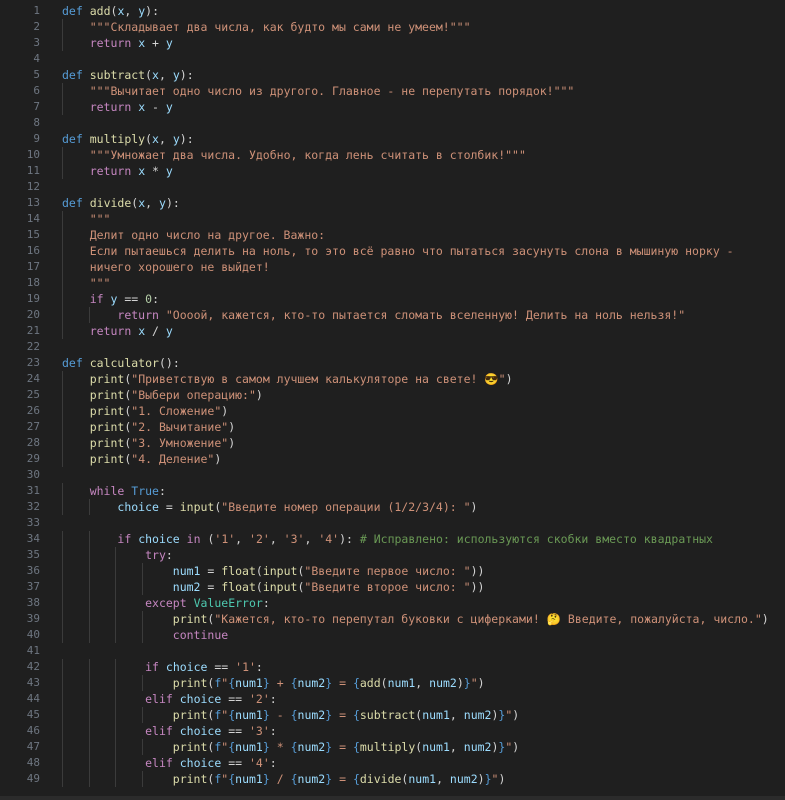  I want to click on code-line: 48 elif choice == '4':, so click(392, 763).